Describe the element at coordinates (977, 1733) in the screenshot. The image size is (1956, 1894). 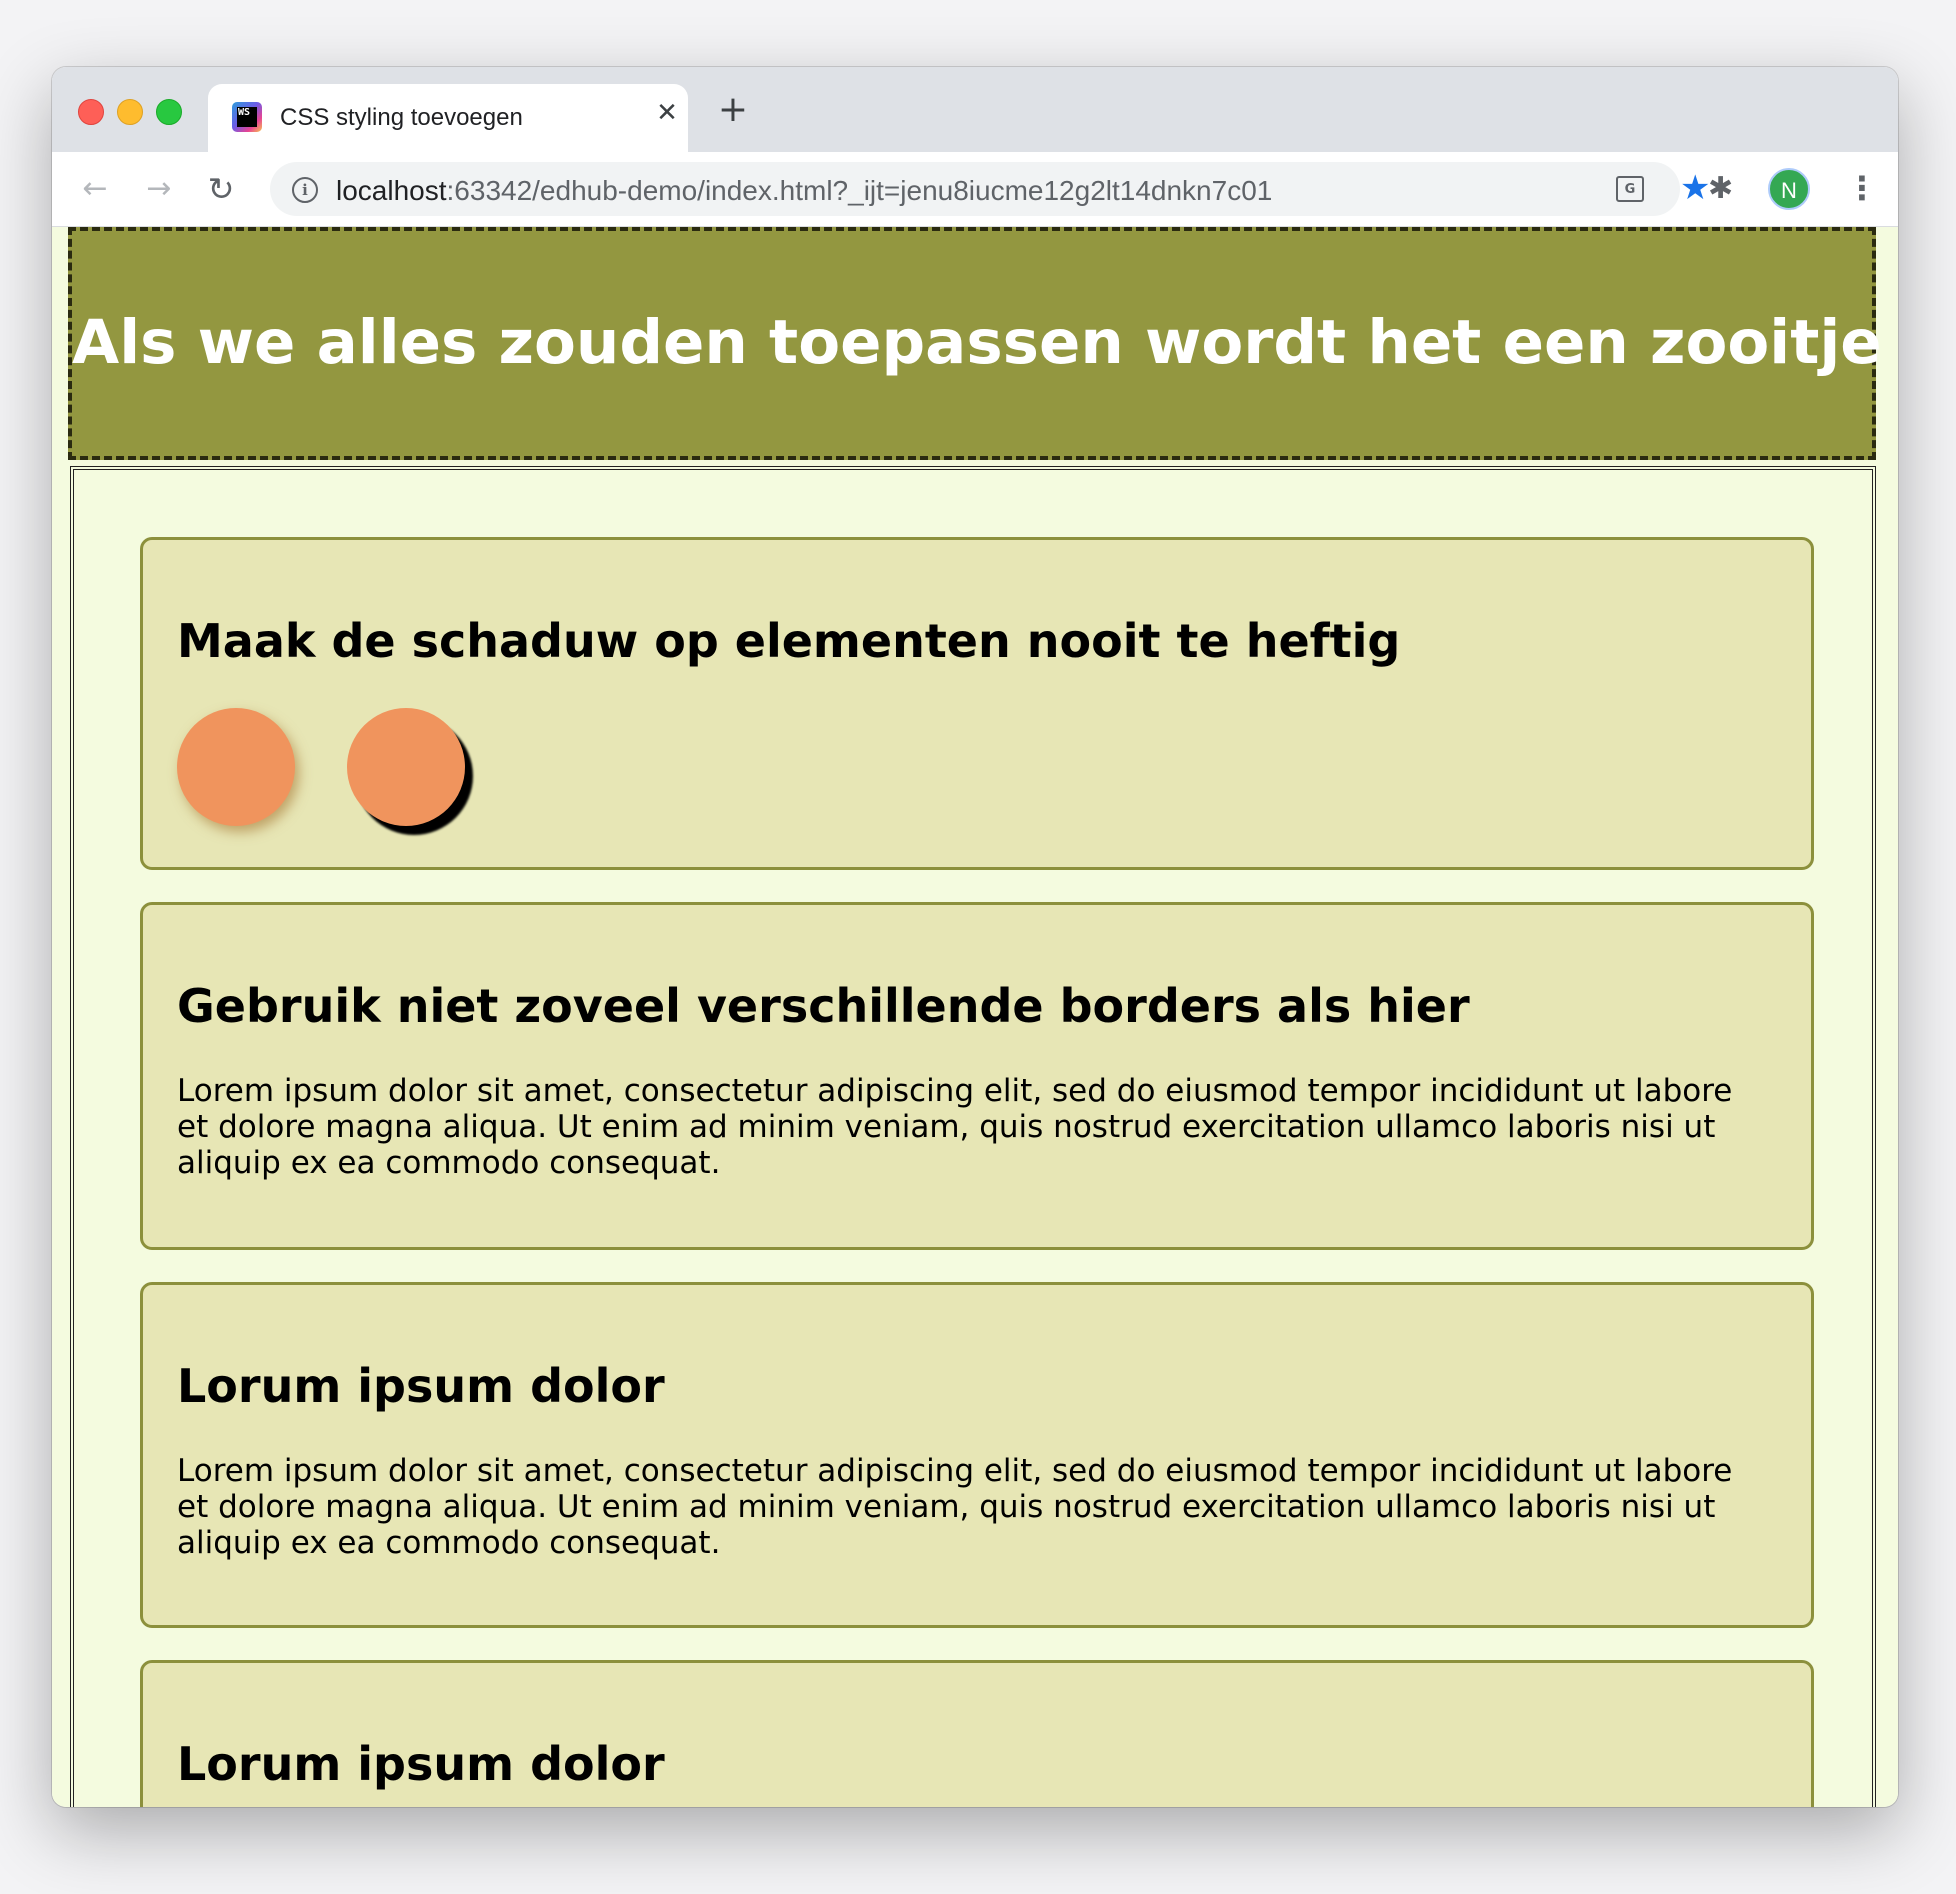
I see `card-lorum-2: Lorum ipsum dolor` at that location.